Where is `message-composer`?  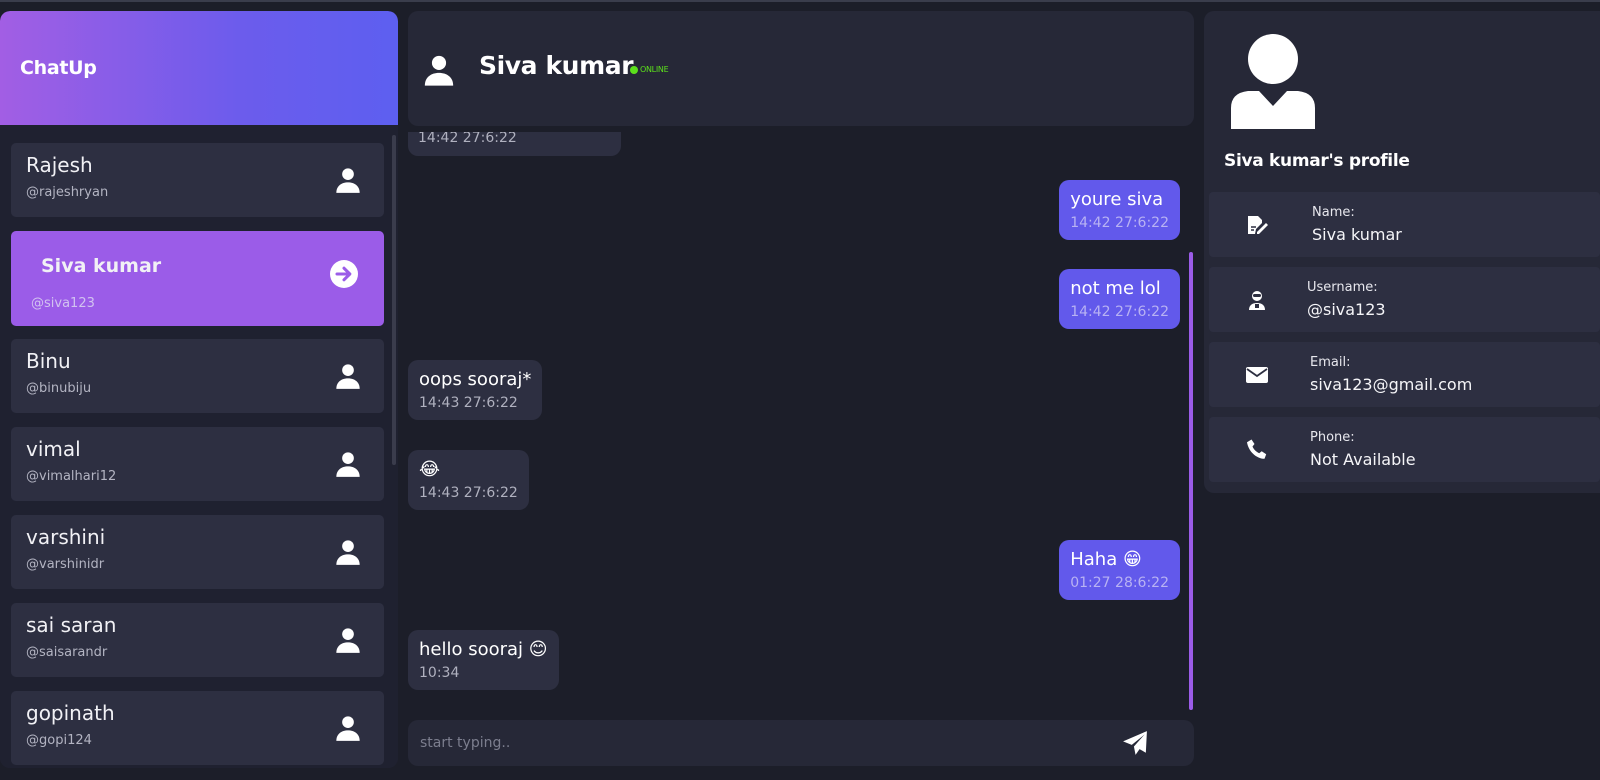
message-composer is located at coordinates (801, 743).